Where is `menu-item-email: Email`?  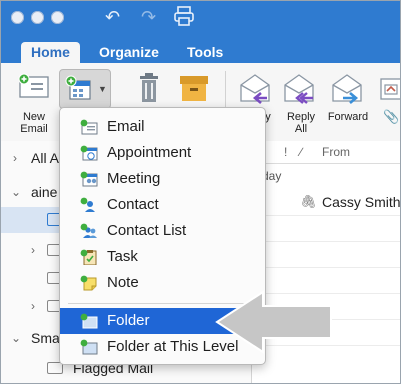 menu-item-email: Email is located at coordinates (162, 127).